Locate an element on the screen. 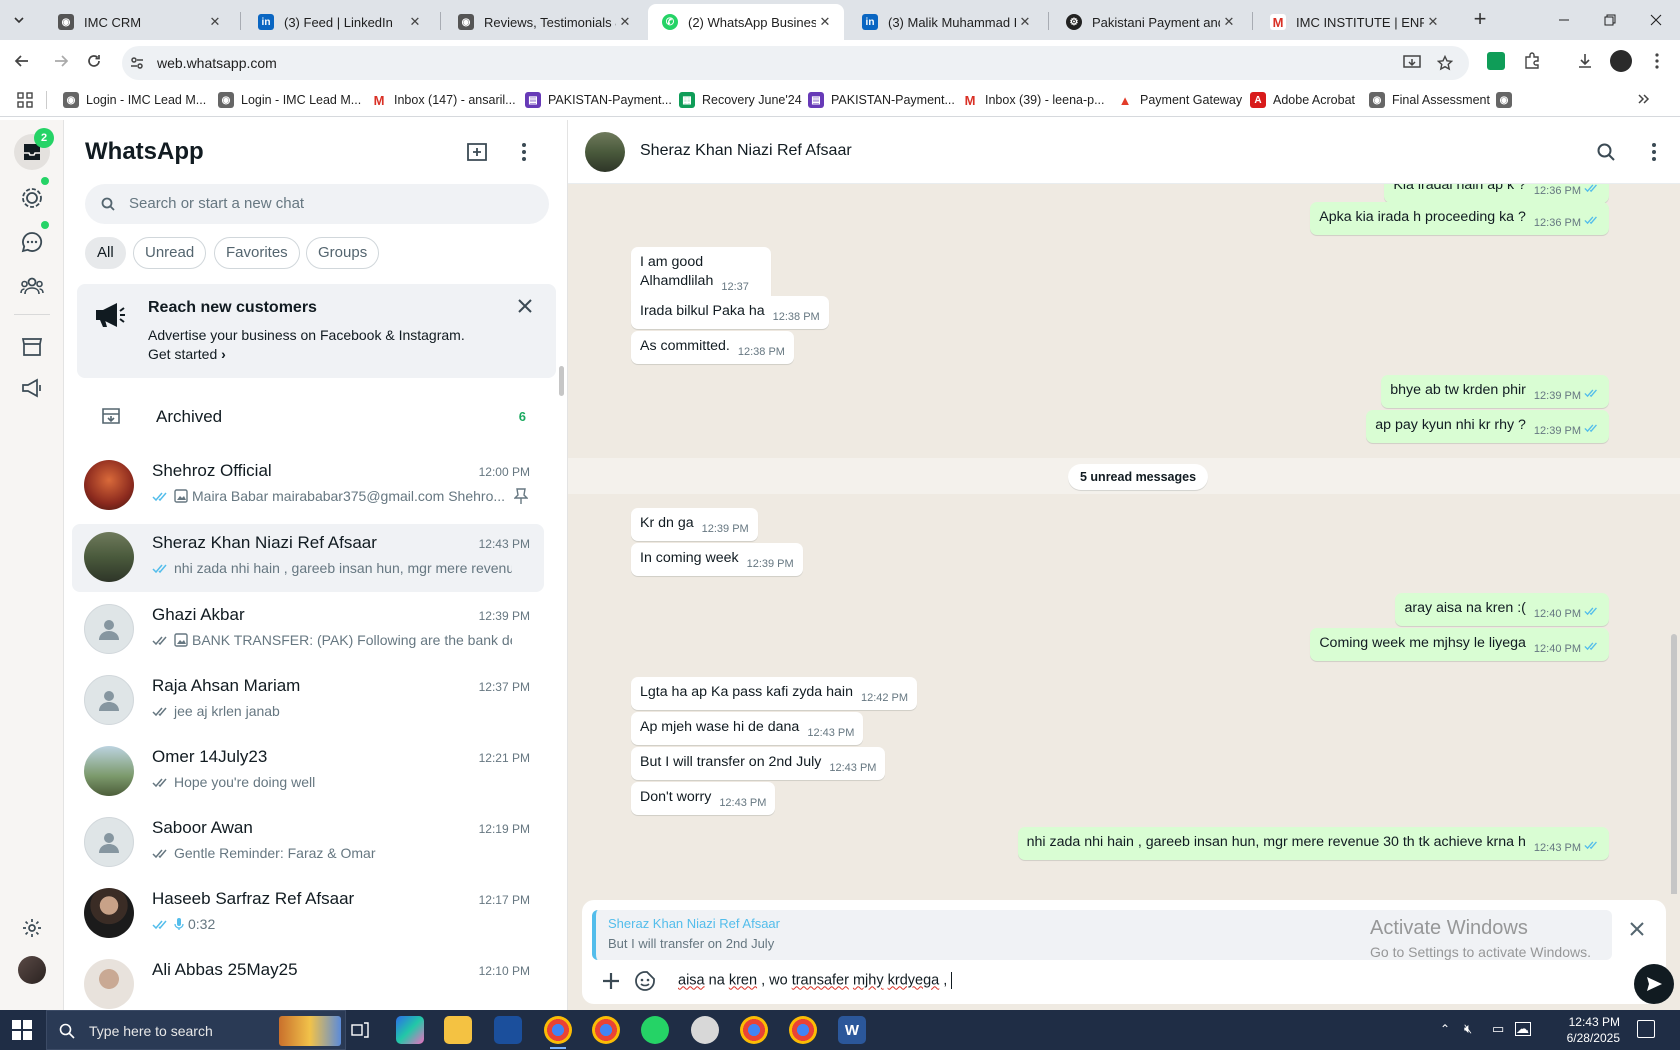 The width and height of the screenshot is (1680, 1050). start-button is located at coordinates (22, 1030).